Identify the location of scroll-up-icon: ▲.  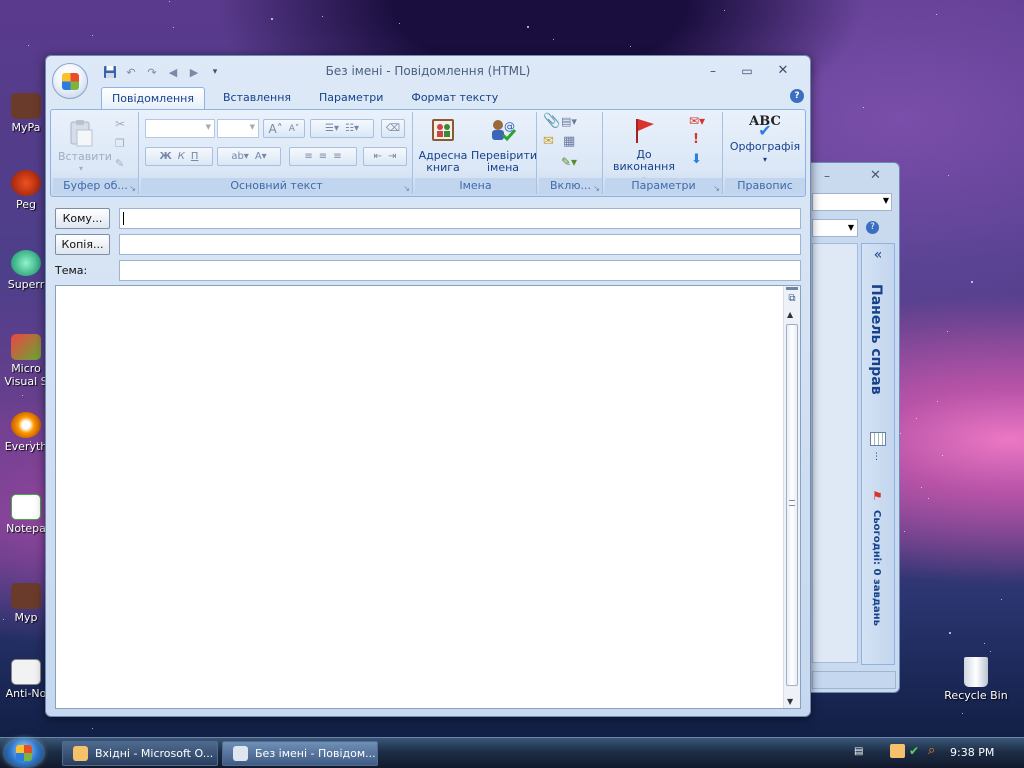
(790, 314).